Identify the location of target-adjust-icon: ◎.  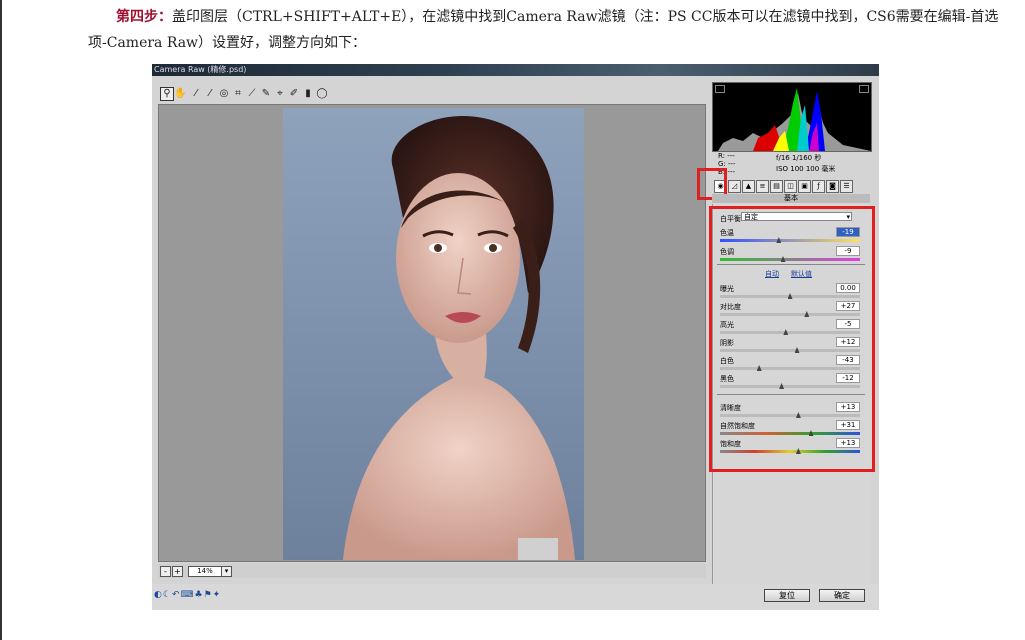
(224, 94).